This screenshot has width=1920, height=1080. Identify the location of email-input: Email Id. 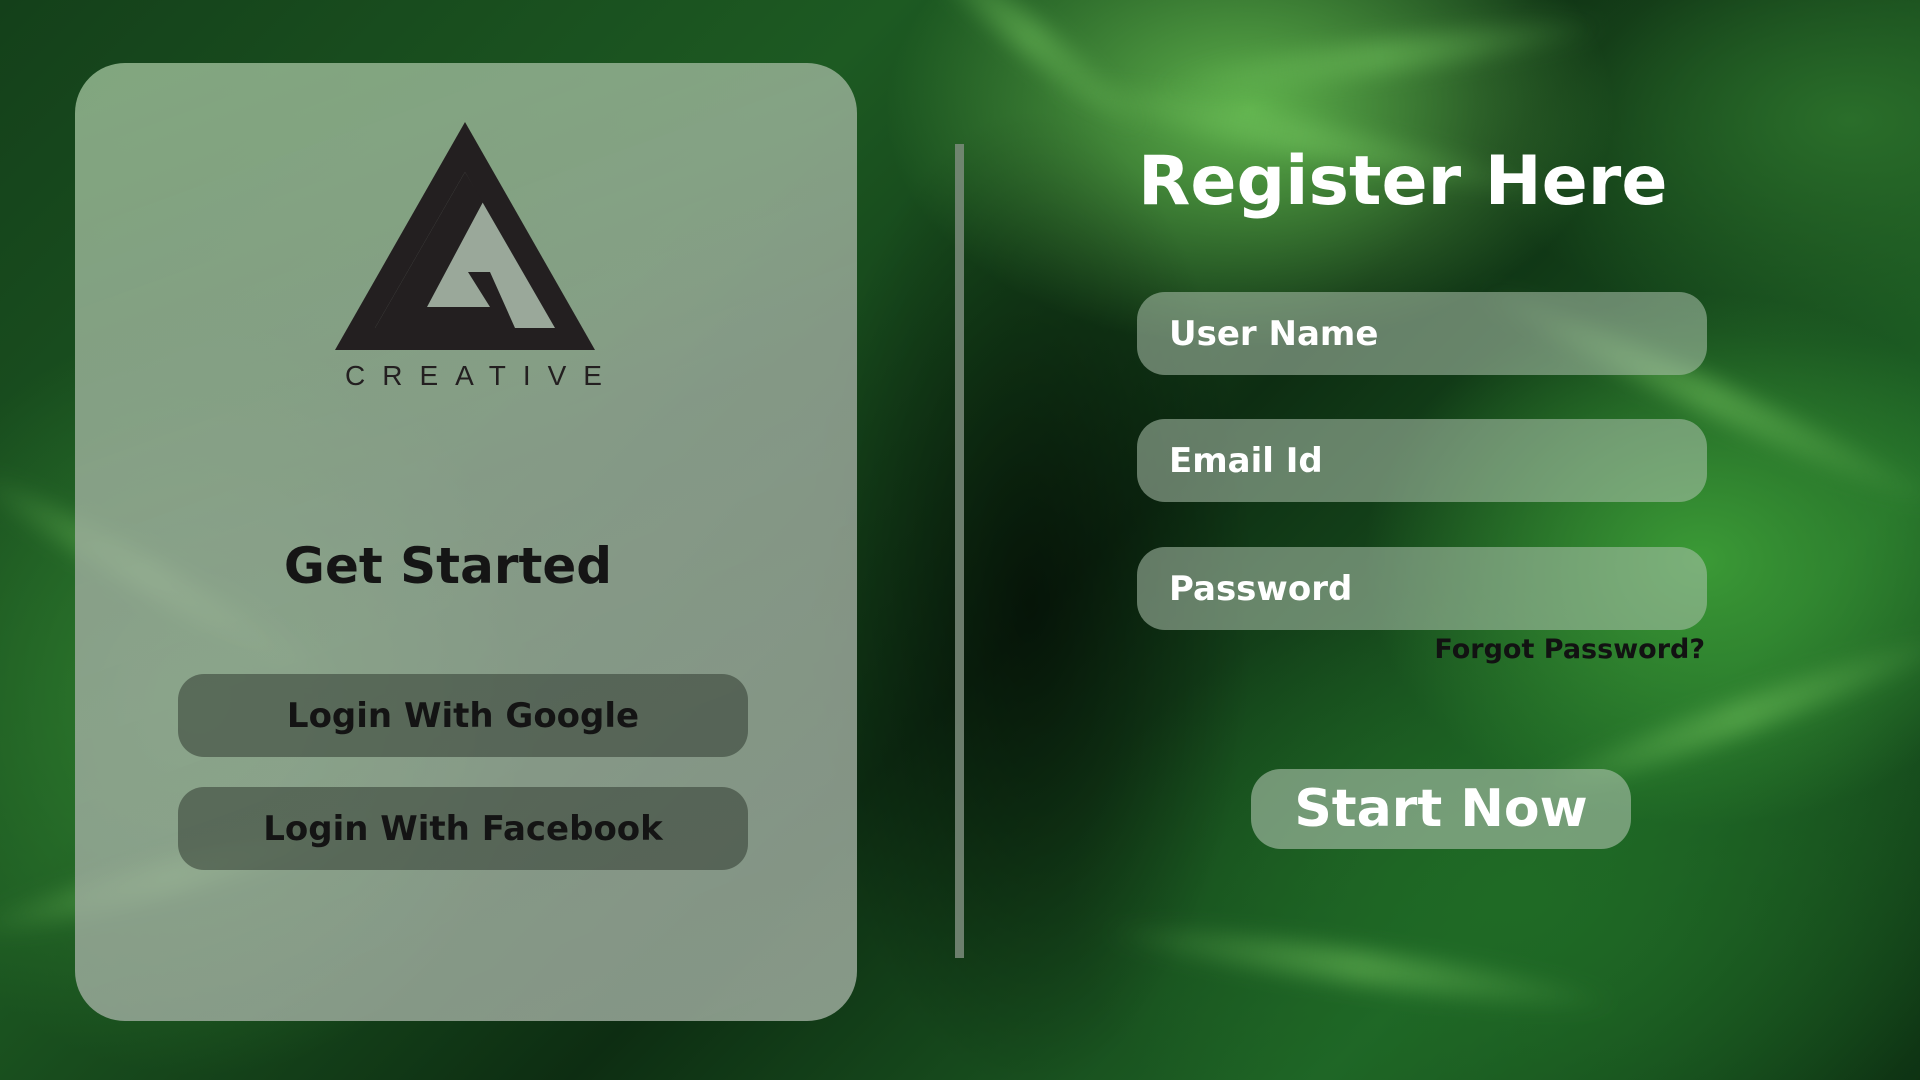
(1422, 460).